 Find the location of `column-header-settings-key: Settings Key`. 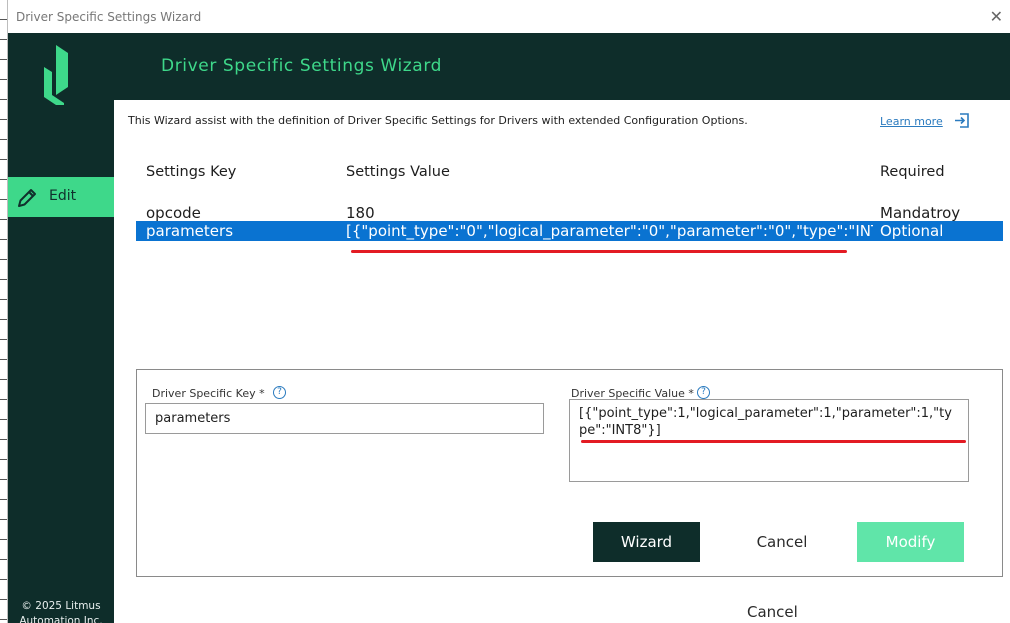

column-header-settings-key: Settings Key is located at coordinates (191, 172).